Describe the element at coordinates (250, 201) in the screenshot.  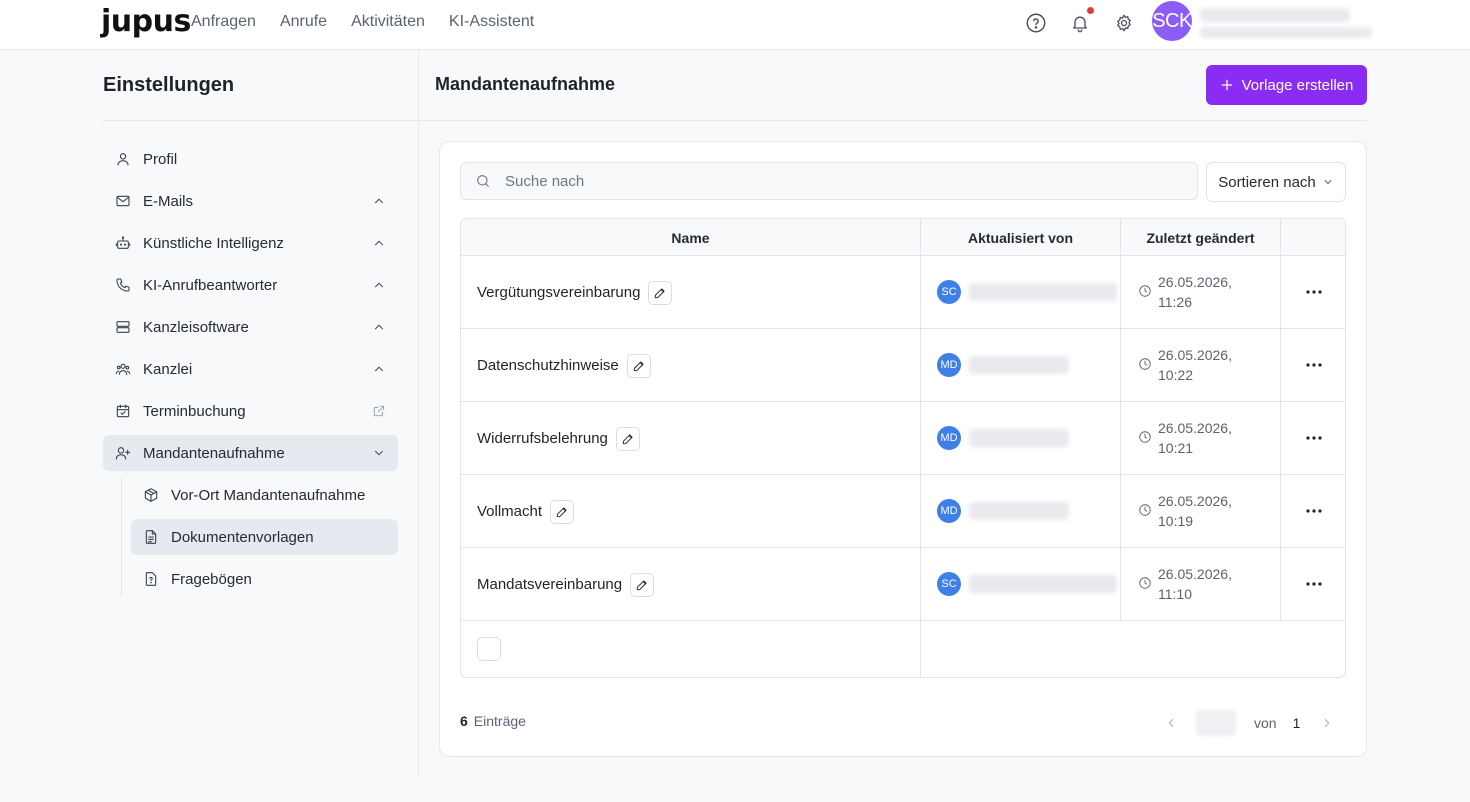
I see `sidebar-item-emails: E-Mails` at that location.